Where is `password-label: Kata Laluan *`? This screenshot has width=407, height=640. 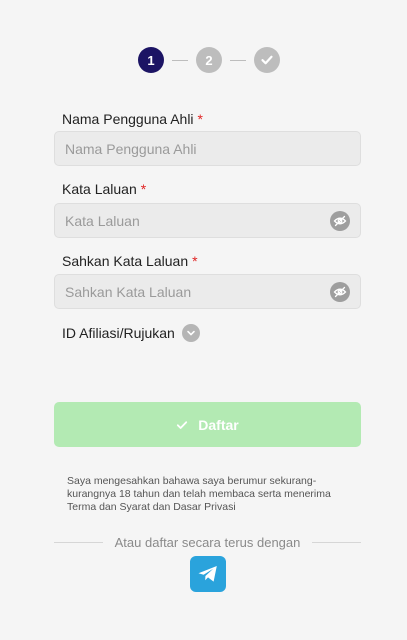 password-label: Kata Laluan * is located at coordinates (104, 189).